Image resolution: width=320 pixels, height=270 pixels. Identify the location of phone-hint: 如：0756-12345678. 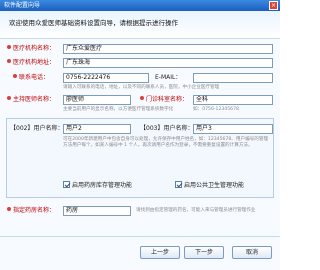
(216, 109).